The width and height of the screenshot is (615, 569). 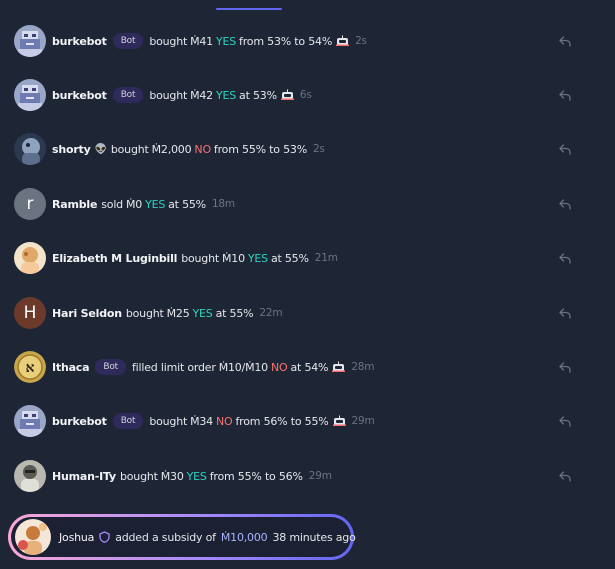 What do you see at coordinates (112, 204) in the screenshot?
I see `trade-action: sold` at bounding box center [112, 204].